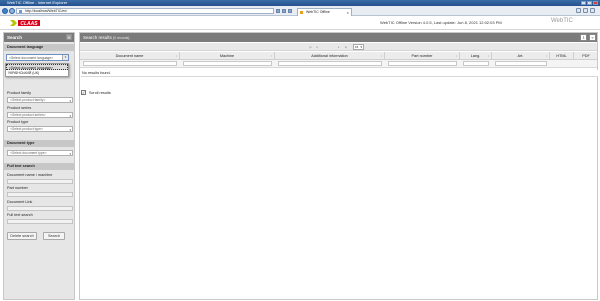 This screenshot has width=600, height=301. I want to click on document-type-select: <Select document type> ▾, so click(40, 153).